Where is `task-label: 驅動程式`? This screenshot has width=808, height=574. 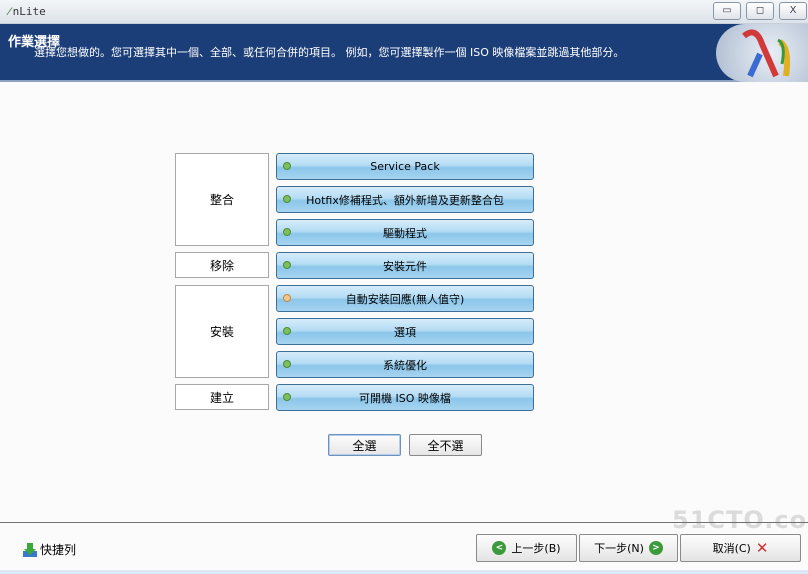
task-label: 驅動程式 is located at coordinates (405, 233).